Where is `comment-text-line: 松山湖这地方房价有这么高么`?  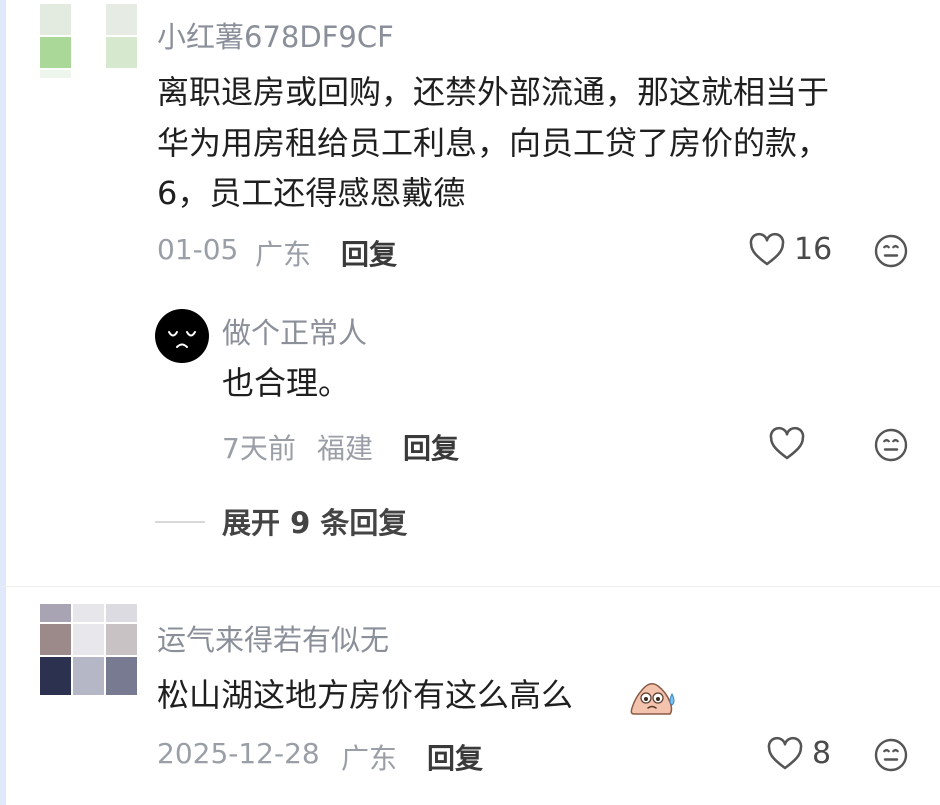
comment-text-line: 松山湖这地方房价有这么高么 is located at coordinates (365, 695).